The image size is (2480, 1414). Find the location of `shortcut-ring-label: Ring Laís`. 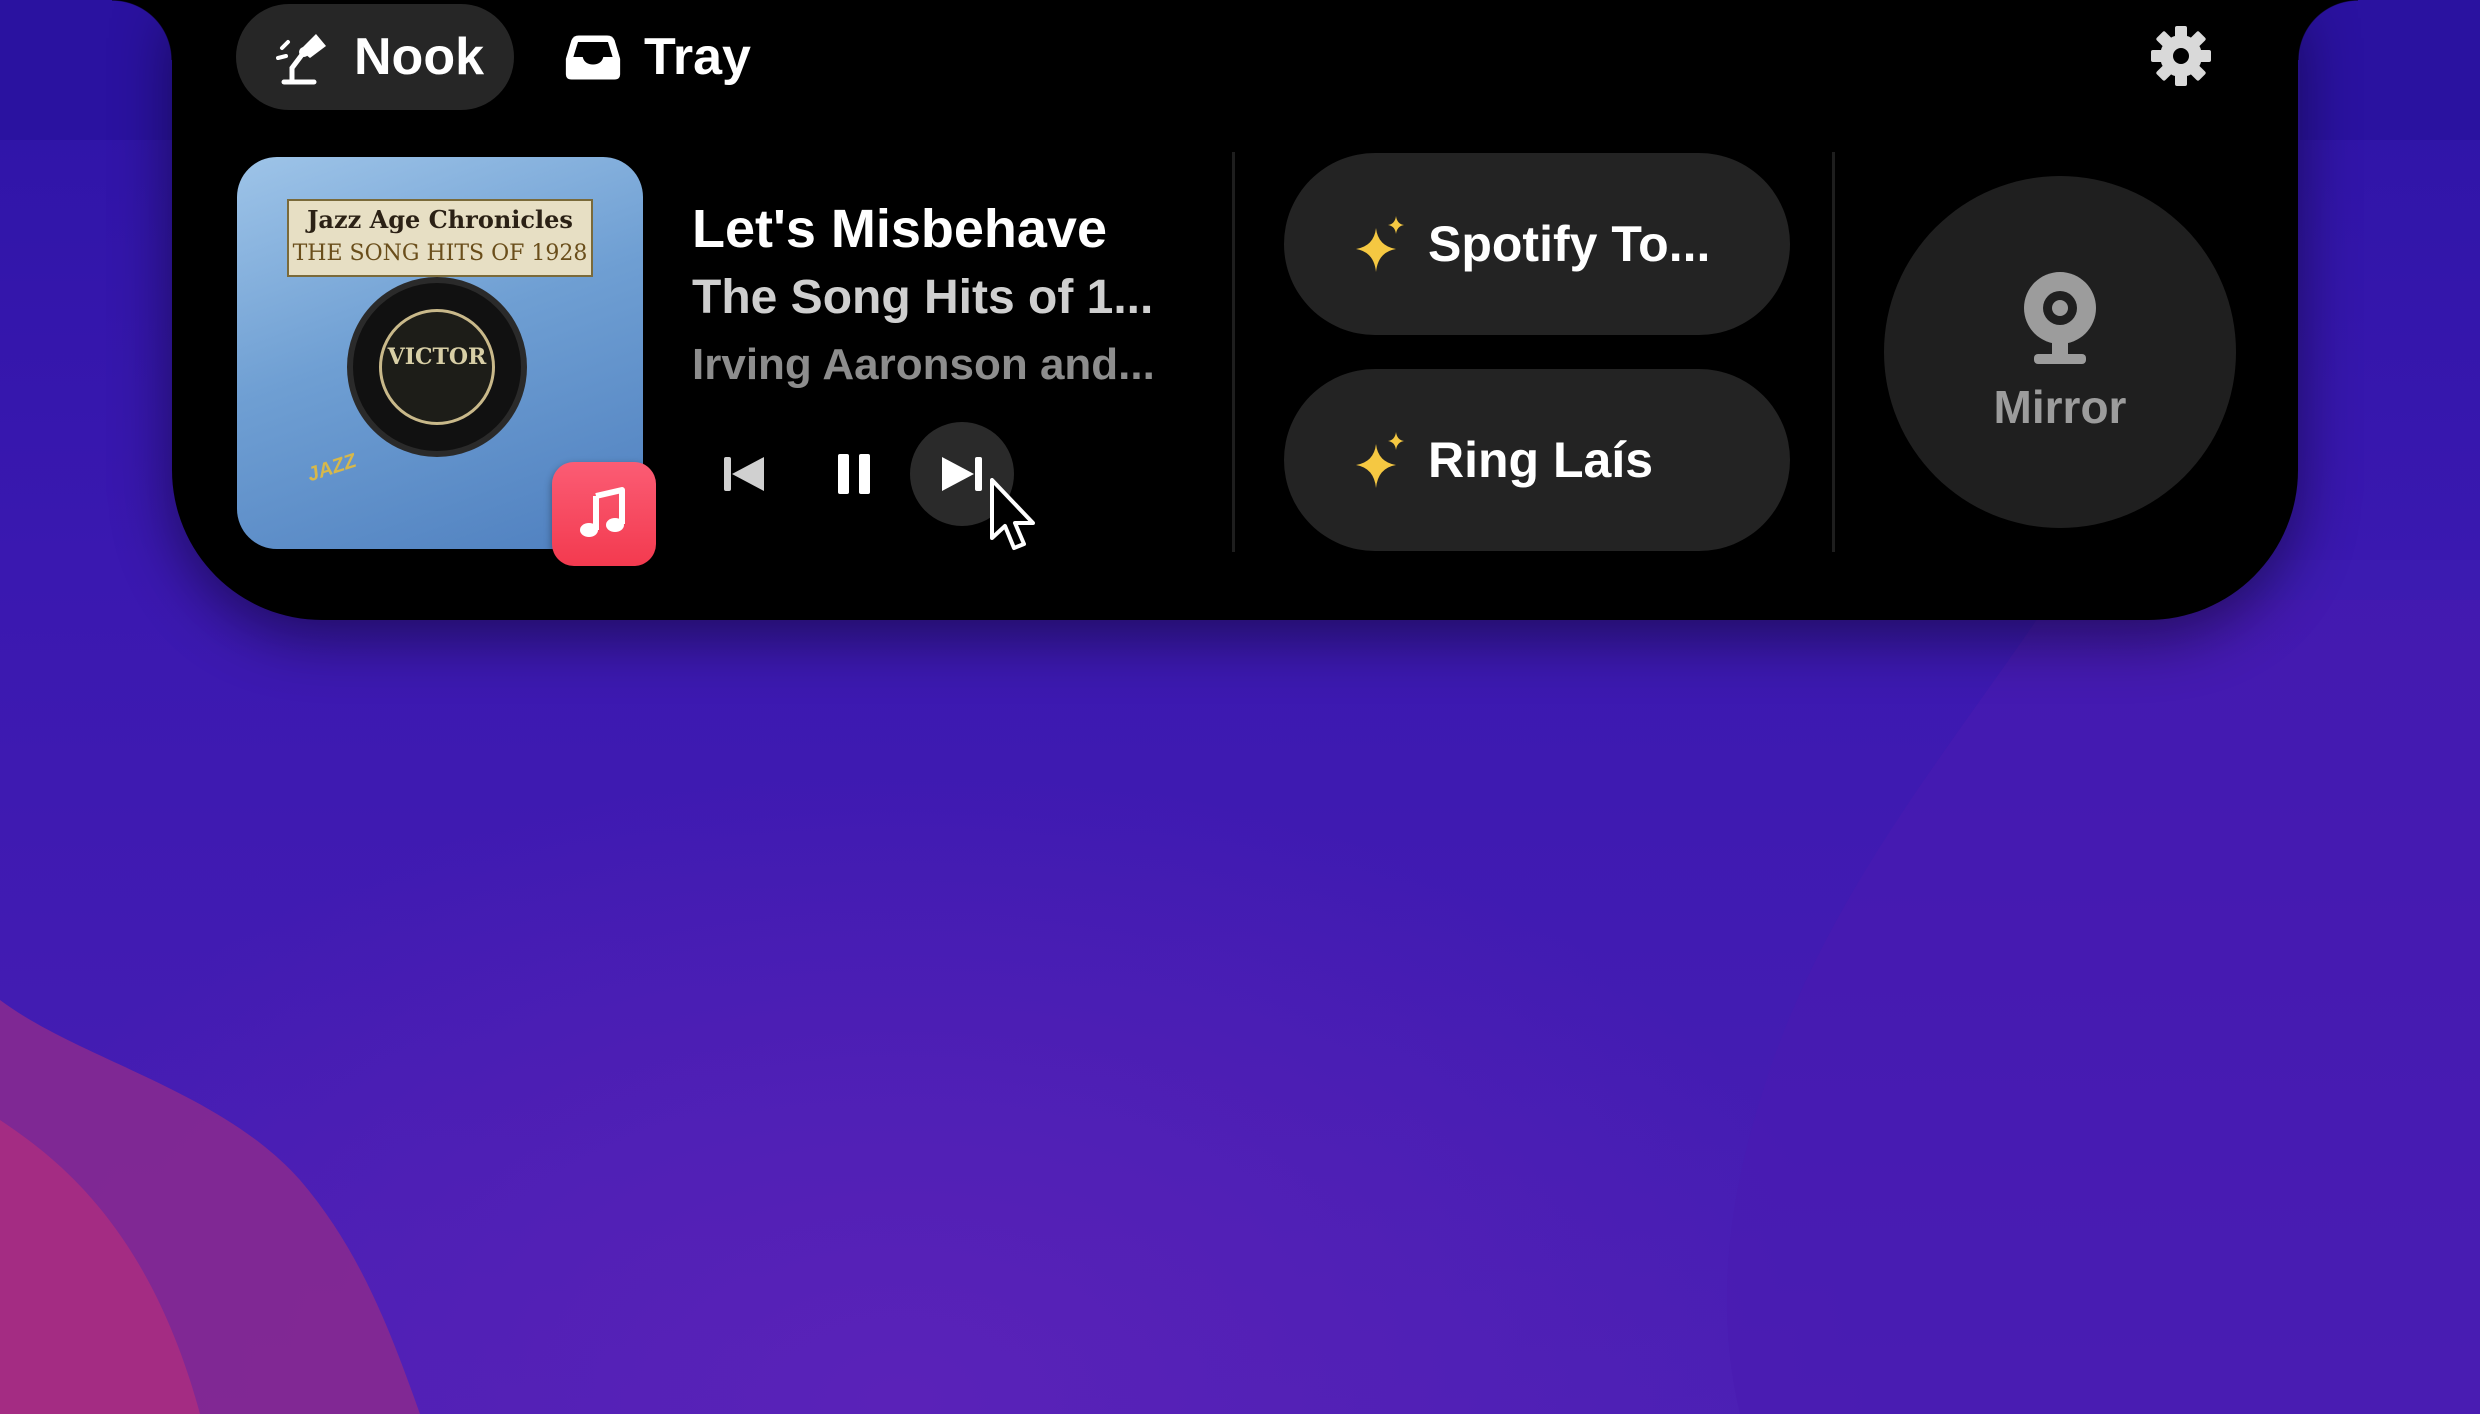

shortcut-ring-label: Ring Laís is located at coordinates (1541, 460).